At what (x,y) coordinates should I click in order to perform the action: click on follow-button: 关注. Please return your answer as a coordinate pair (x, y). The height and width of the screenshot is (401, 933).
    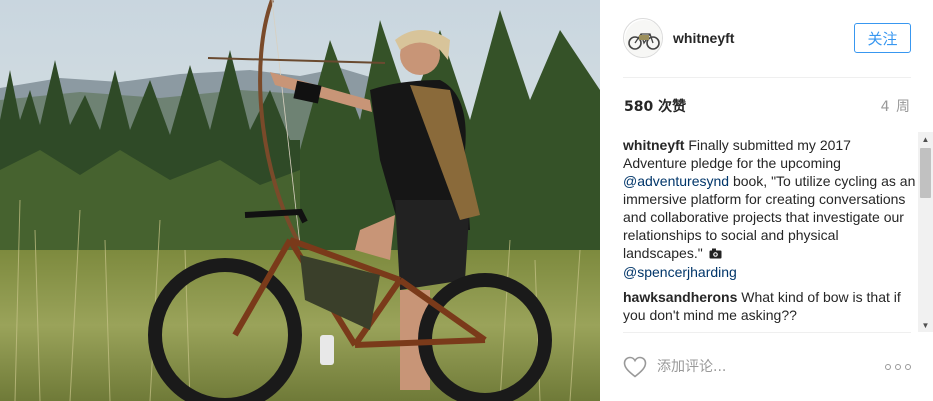
    Looking at the image, I should click on (882, 38).